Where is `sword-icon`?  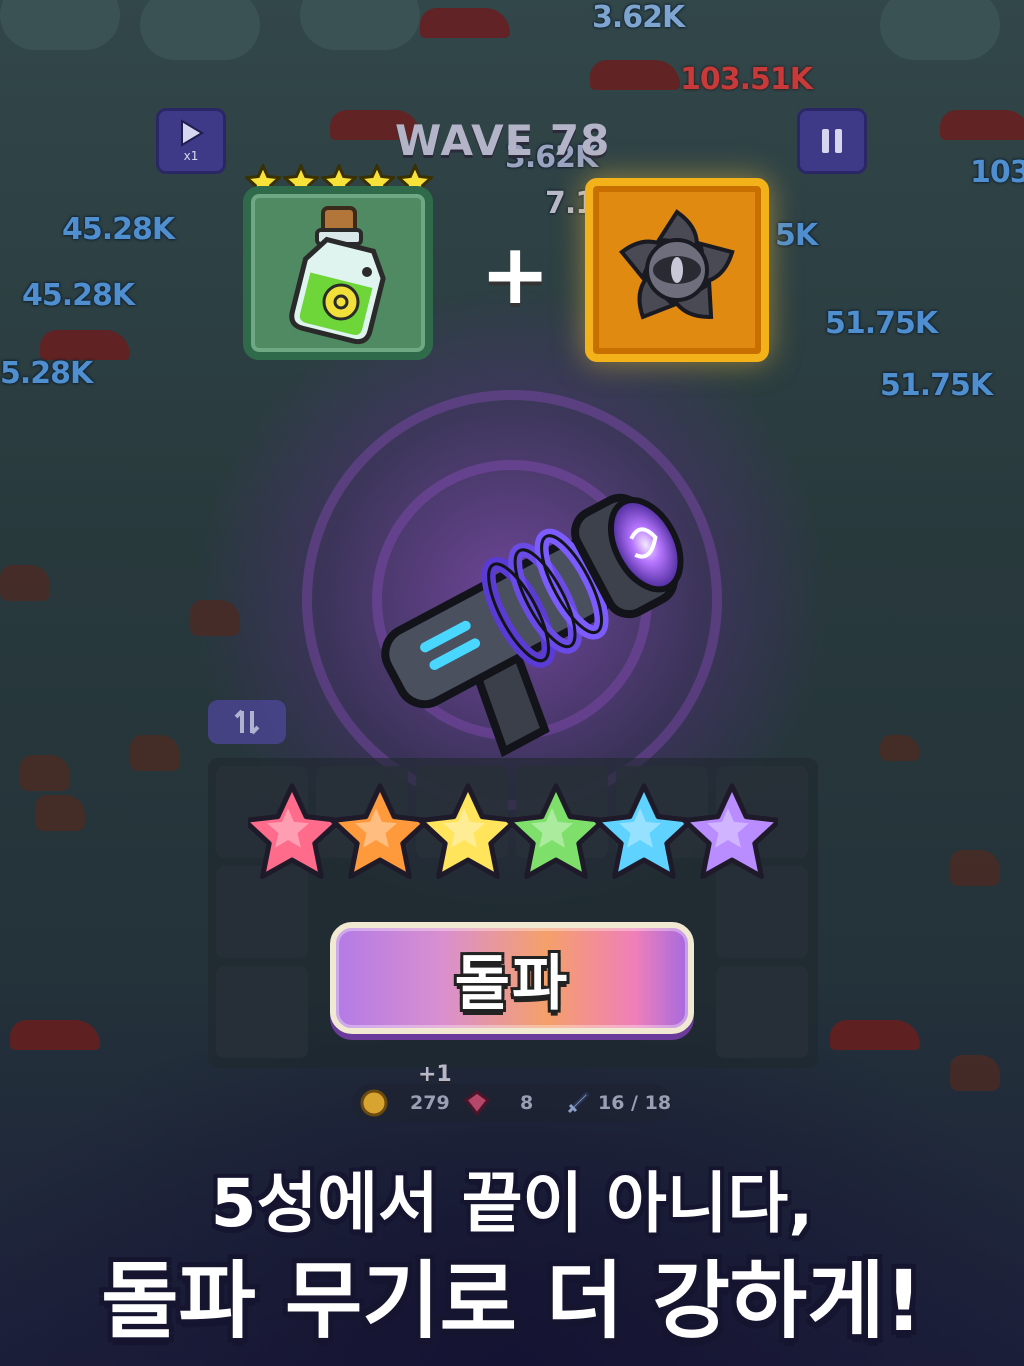 sword-icon is located at coordinates (578, 1102).